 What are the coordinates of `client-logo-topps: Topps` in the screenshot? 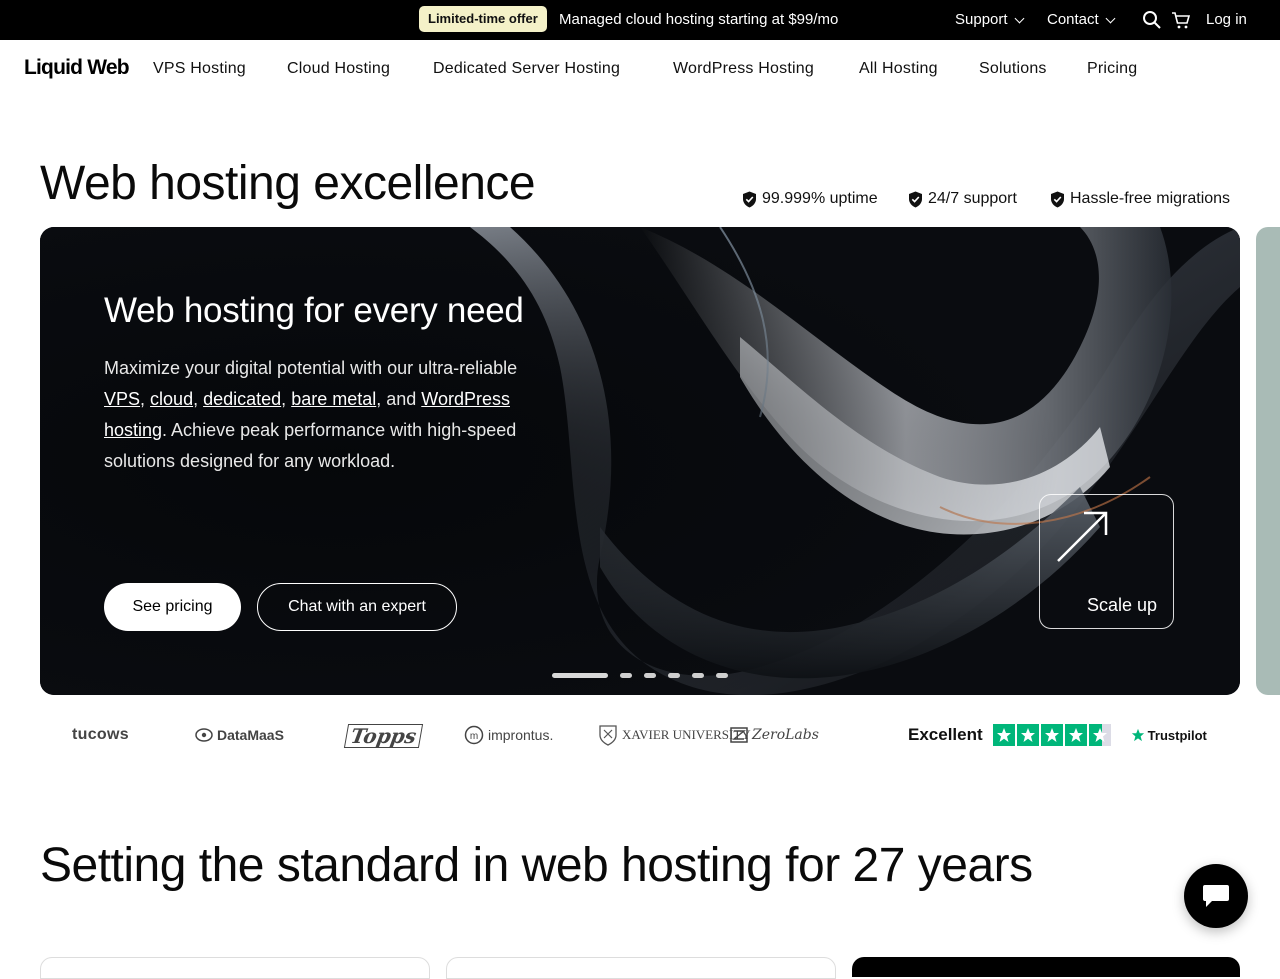 It's located at (383, 736).